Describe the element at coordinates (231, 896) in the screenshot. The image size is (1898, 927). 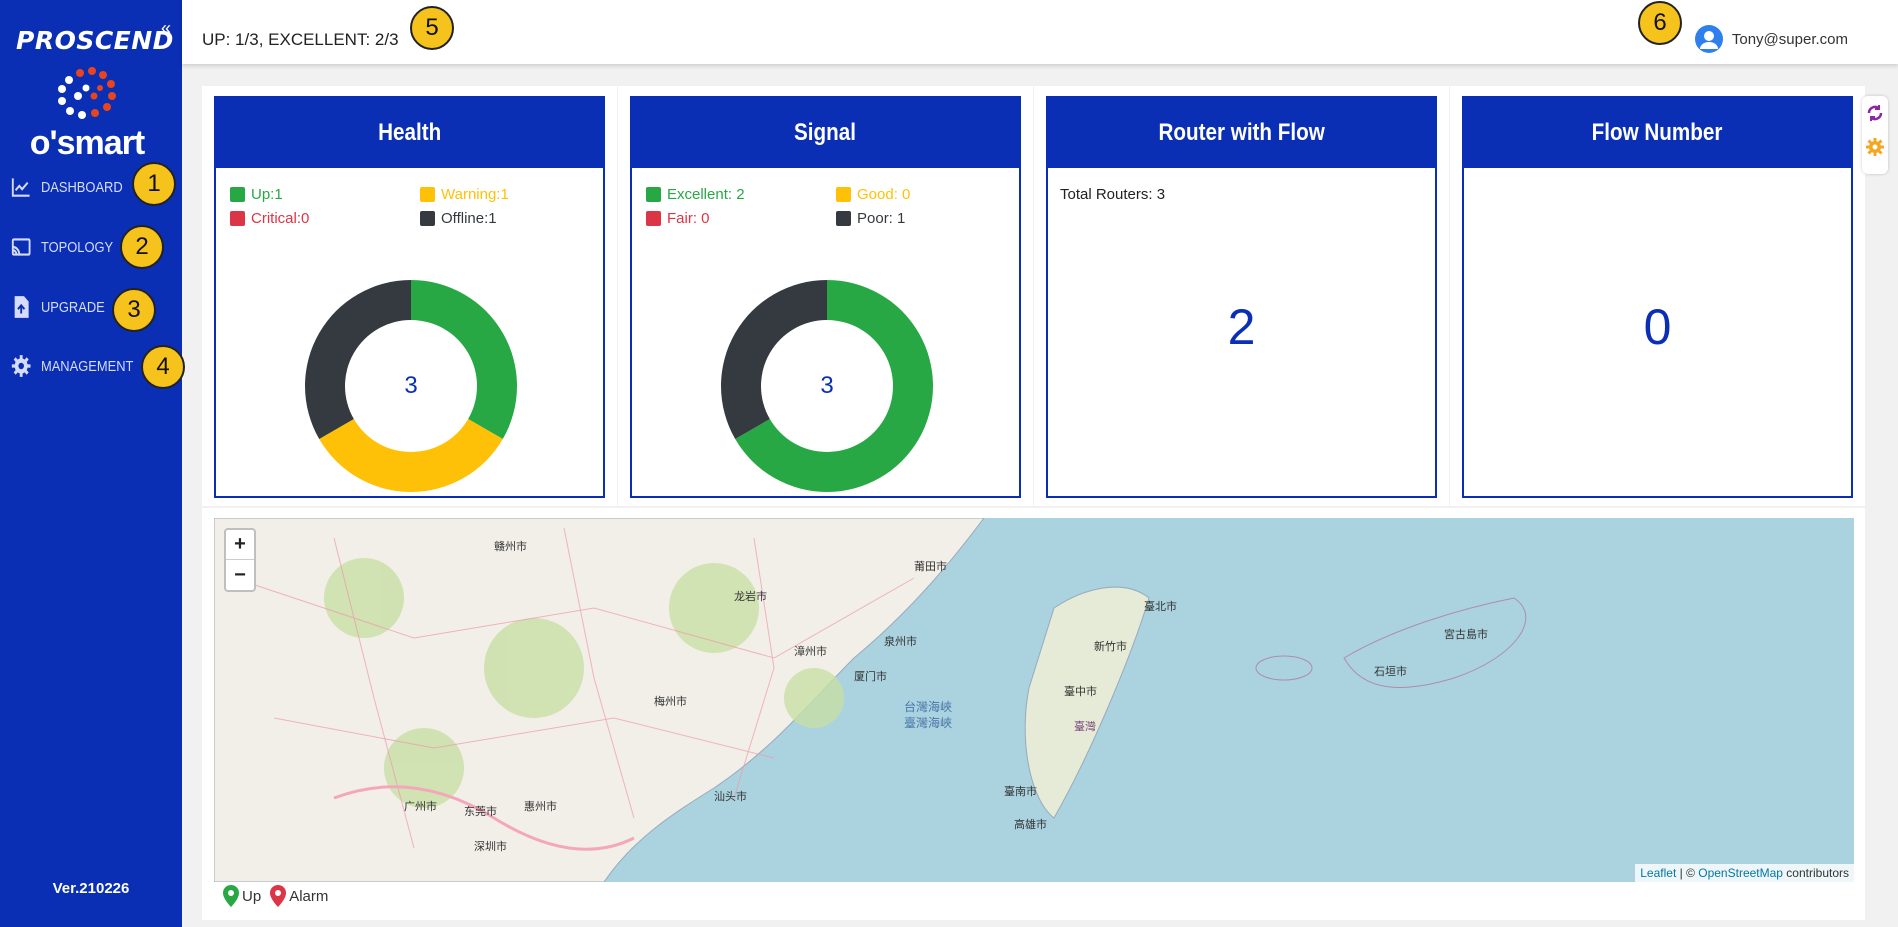
I see `green-pin-icon` at that location.